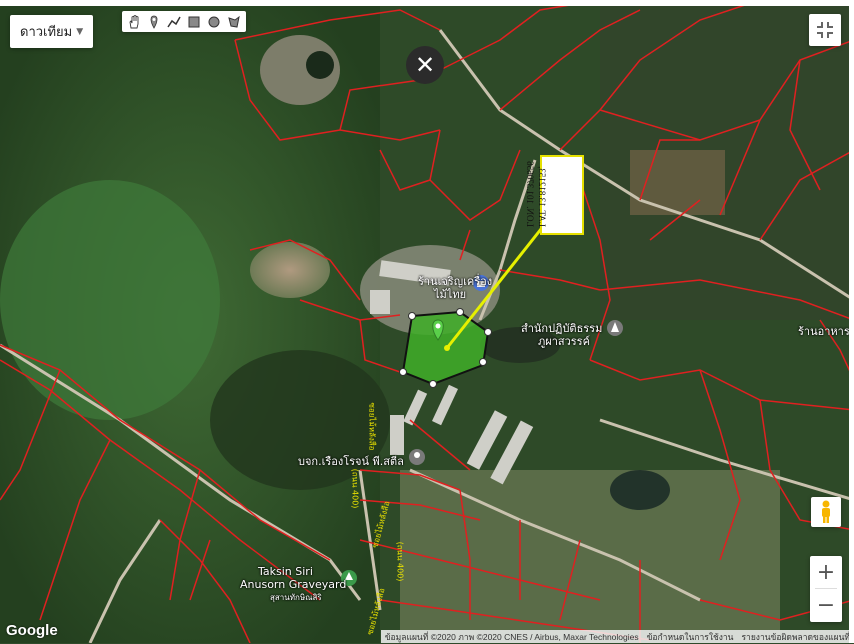  What do you see at coordinates (234, 22) in the screenshot?
I see `polygon-icon` at bounding box center [234, 22].